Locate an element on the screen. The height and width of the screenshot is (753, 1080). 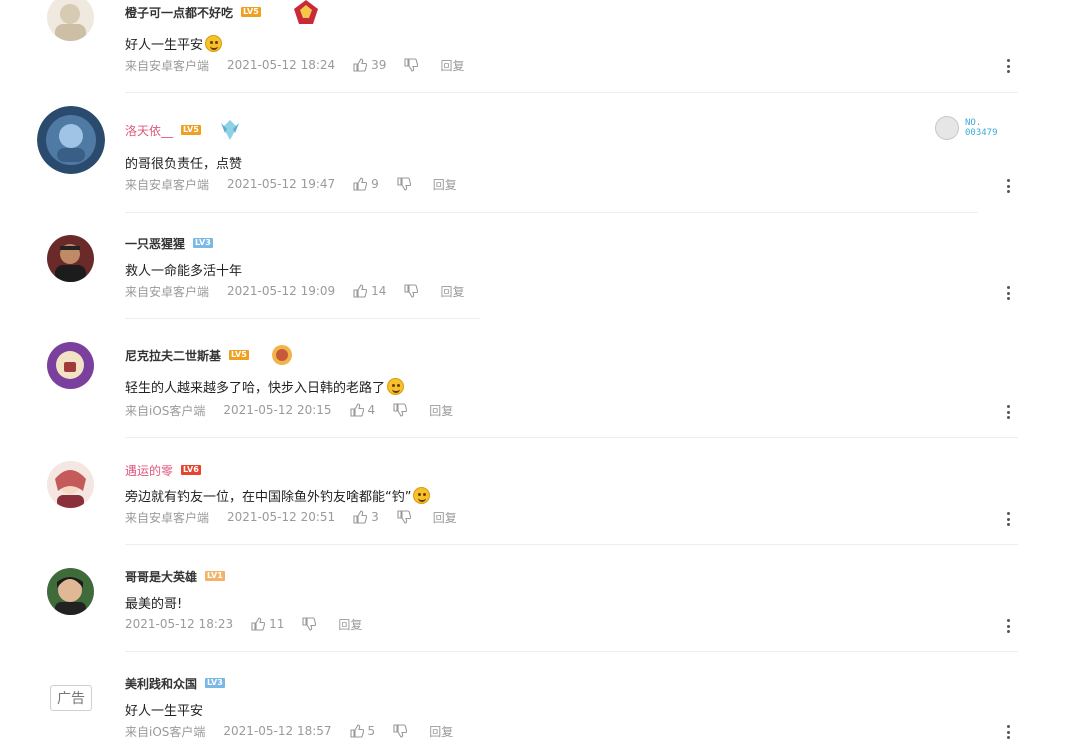
robot-icon is located at coordinates (947, 128).